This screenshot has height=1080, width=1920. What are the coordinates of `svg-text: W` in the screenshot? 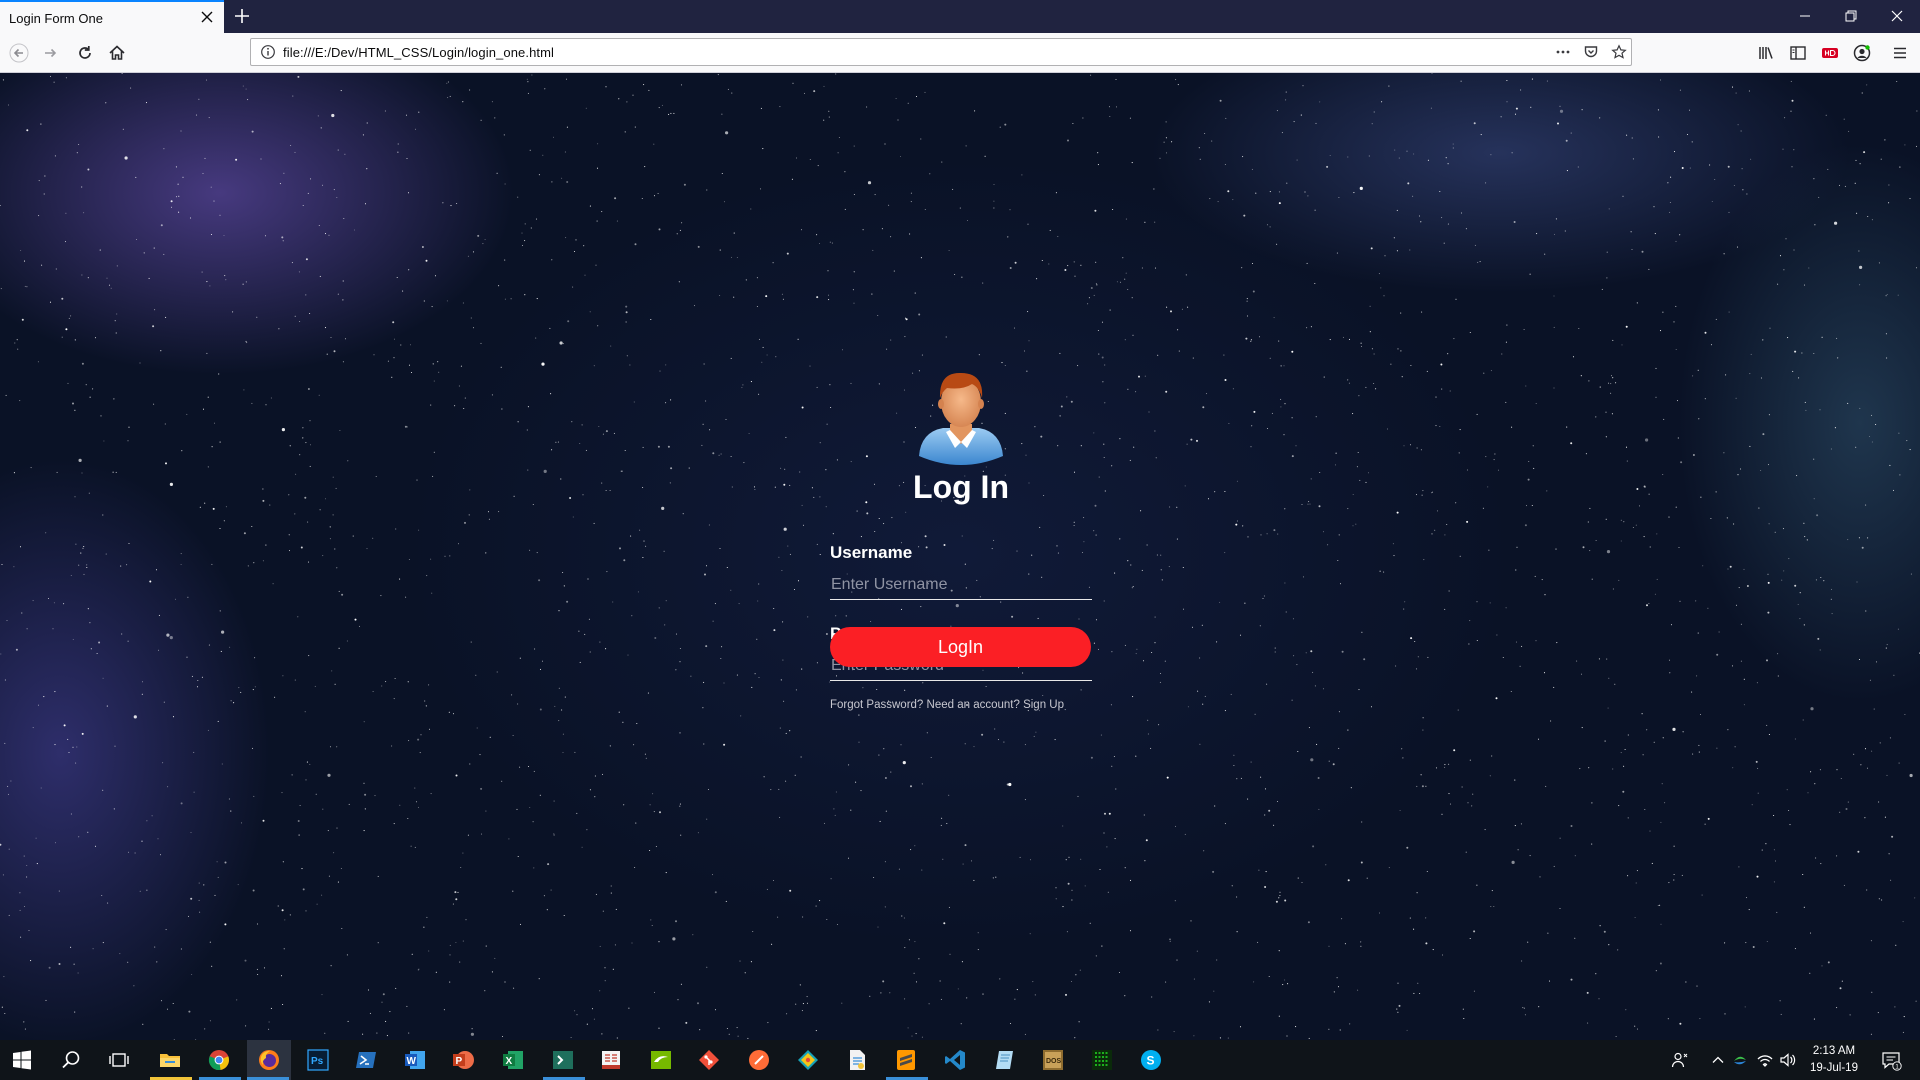 It's located at (412, 1061).